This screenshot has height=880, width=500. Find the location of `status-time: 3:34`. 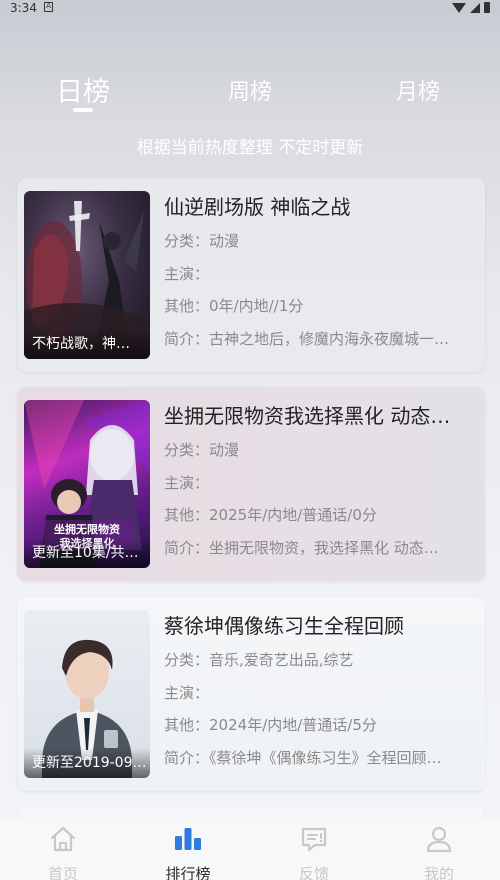

status-time: 3:34 is located at coordinates (23, 8).